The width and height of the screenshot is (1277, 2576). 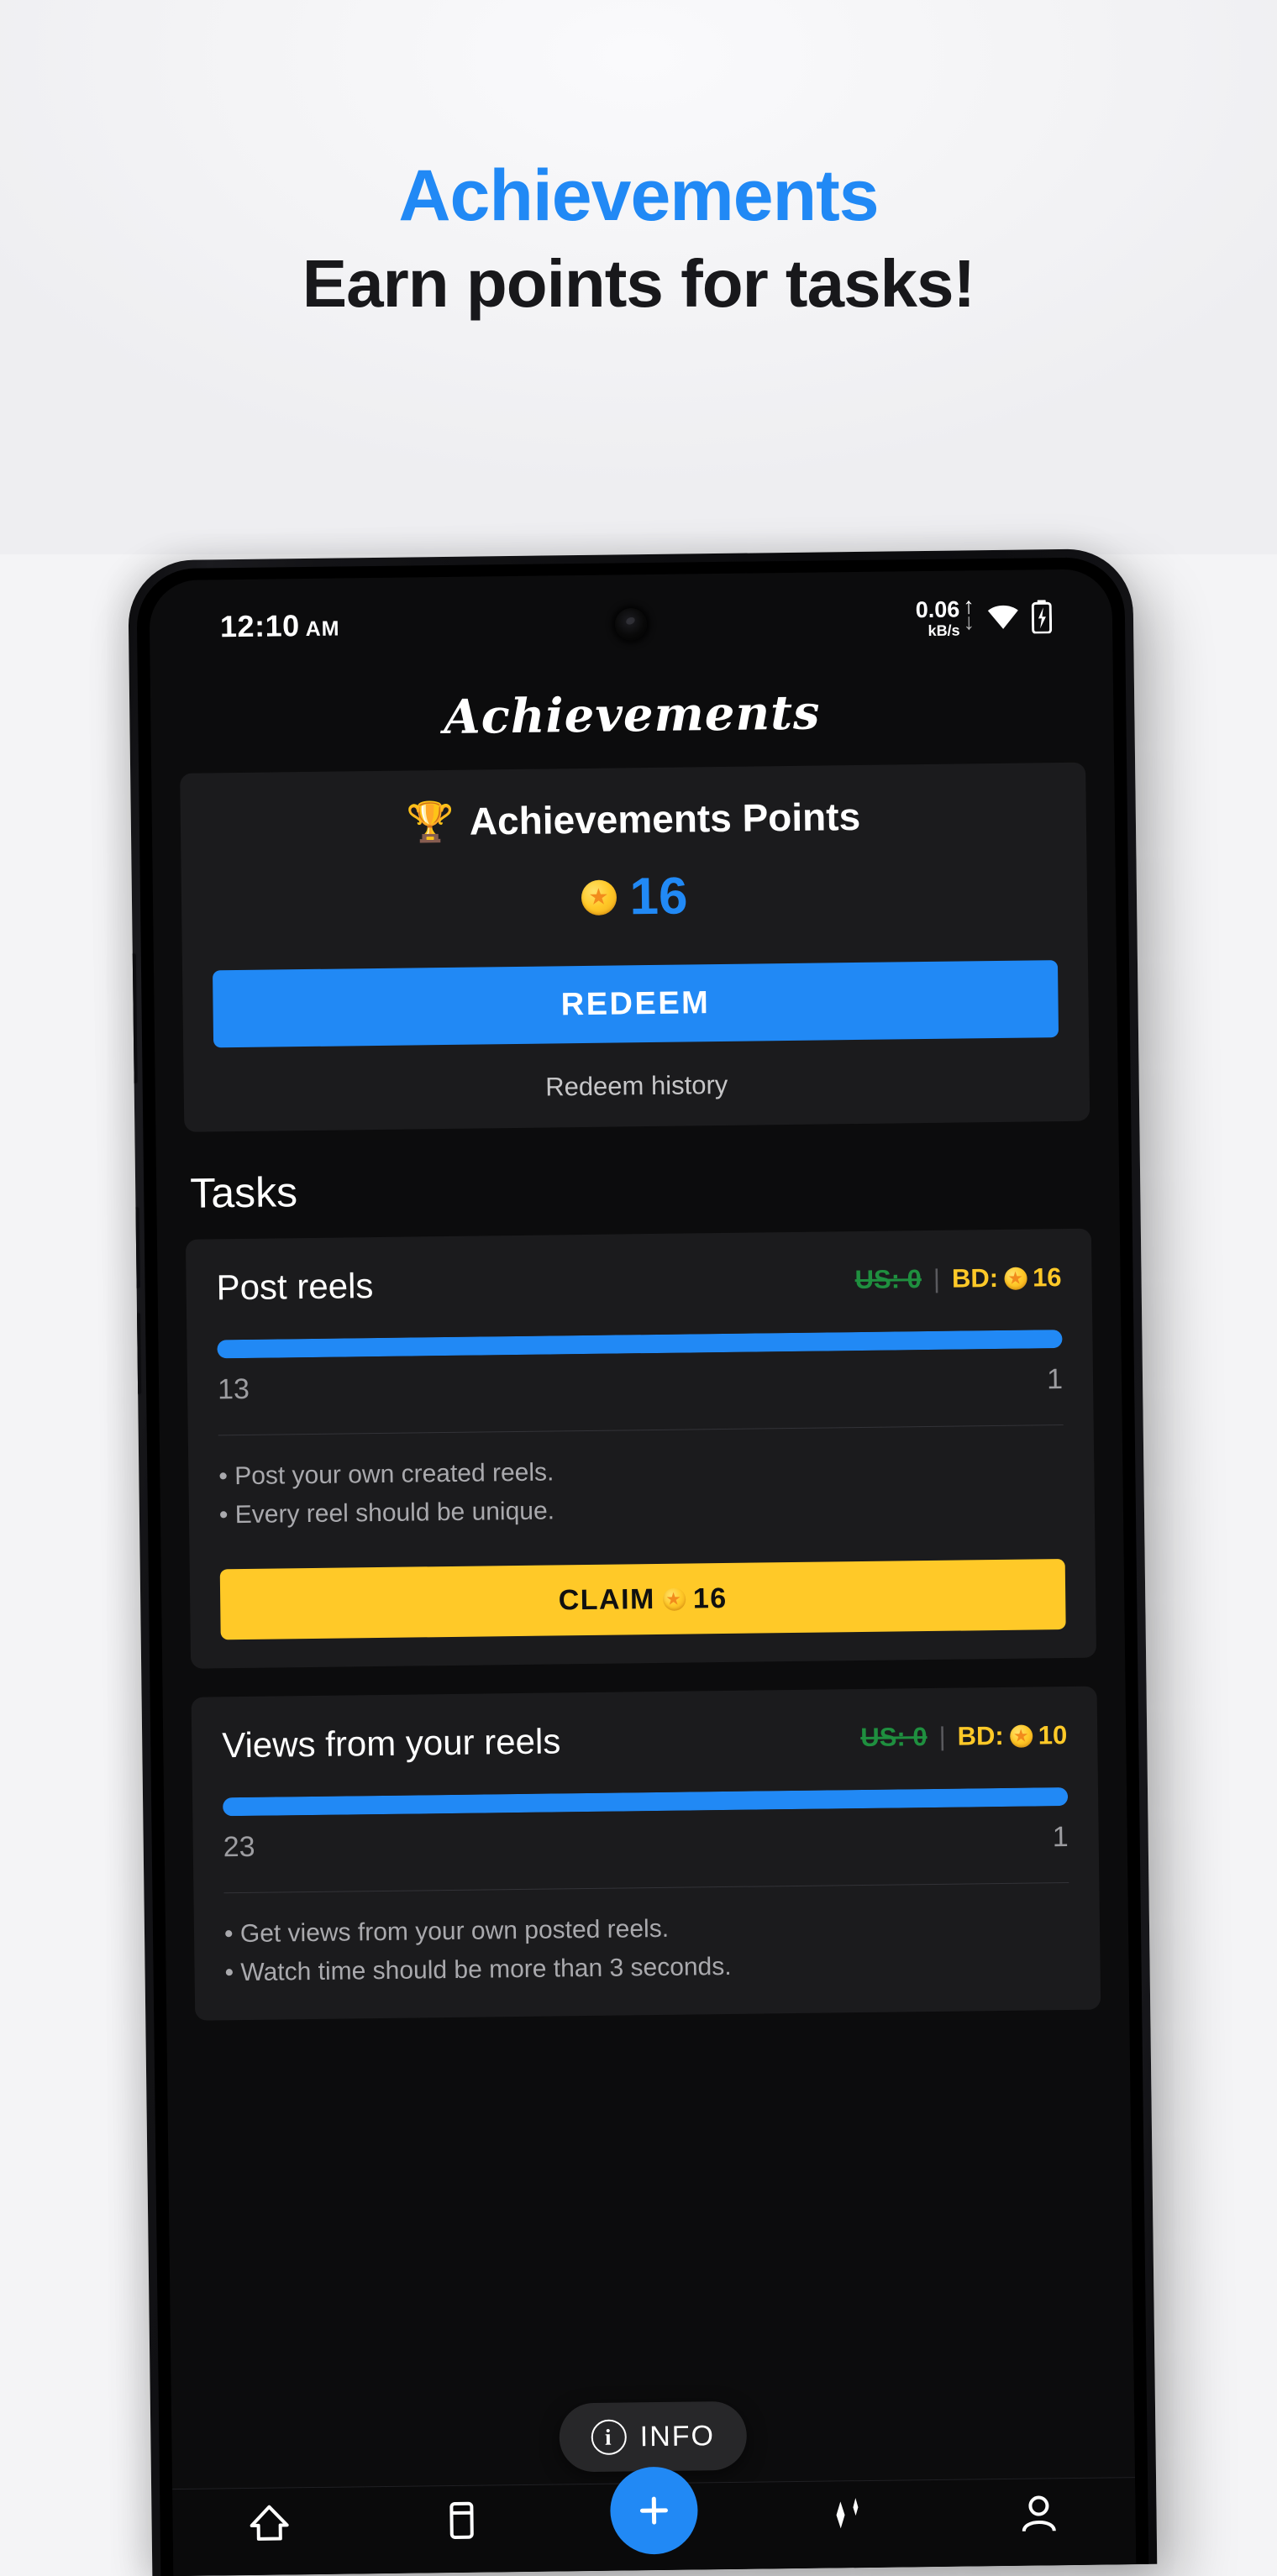 What do you see at coordinates (1047, 1277) in the screenshot?
I see `task-reward-bd-value: 16` at bounding box center [1047, 1277].